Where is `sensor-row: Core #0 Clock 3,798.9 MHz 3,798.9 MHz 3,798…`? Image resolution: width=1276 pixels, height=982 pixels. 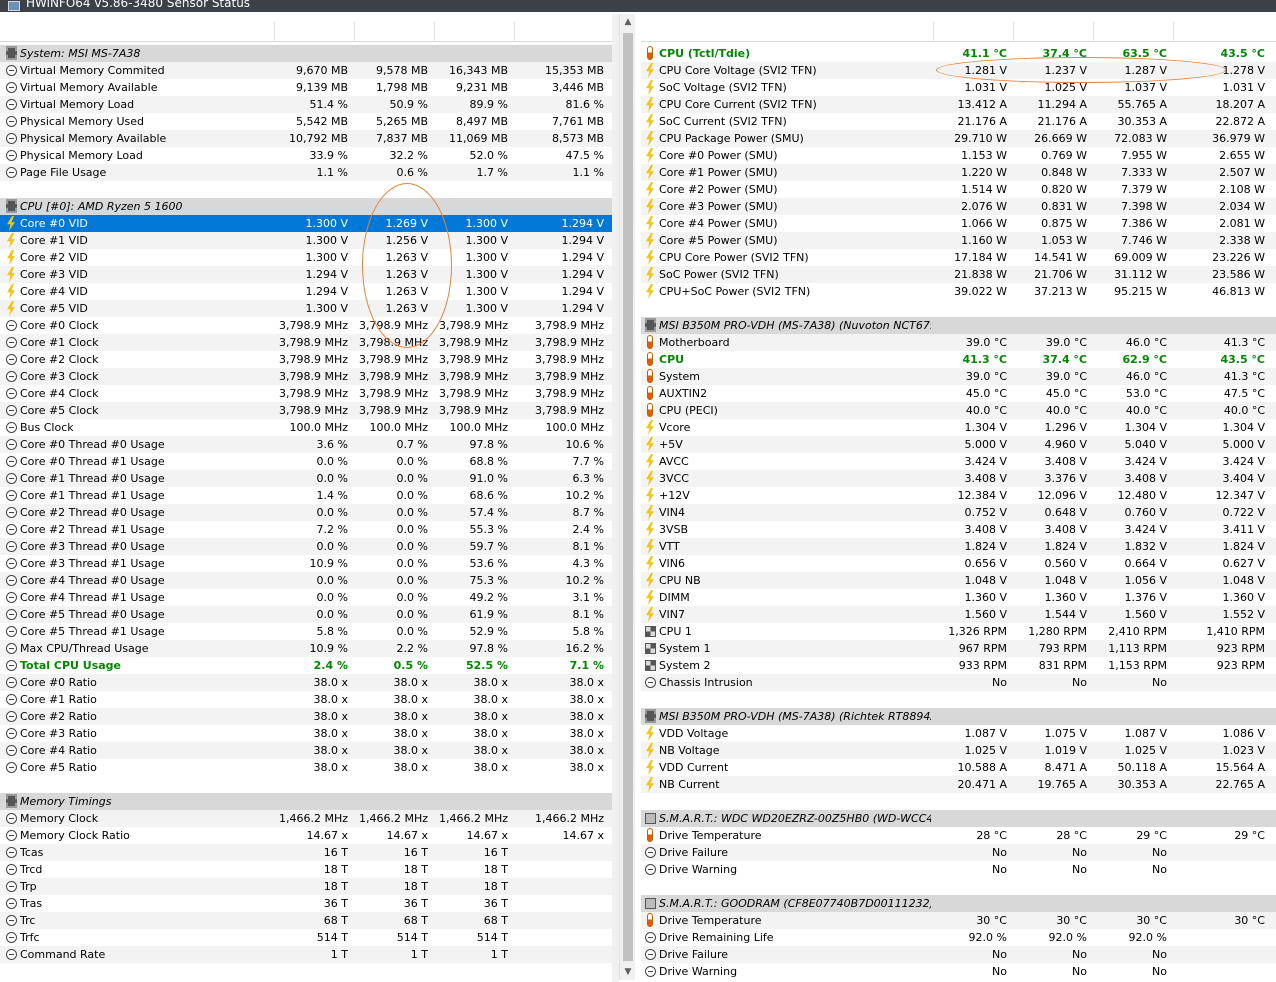 sensor-row: Core #0 Clock 3,798.9 MHz 3,798.9 MHz 3,798… is located at coordinates (306, 325).